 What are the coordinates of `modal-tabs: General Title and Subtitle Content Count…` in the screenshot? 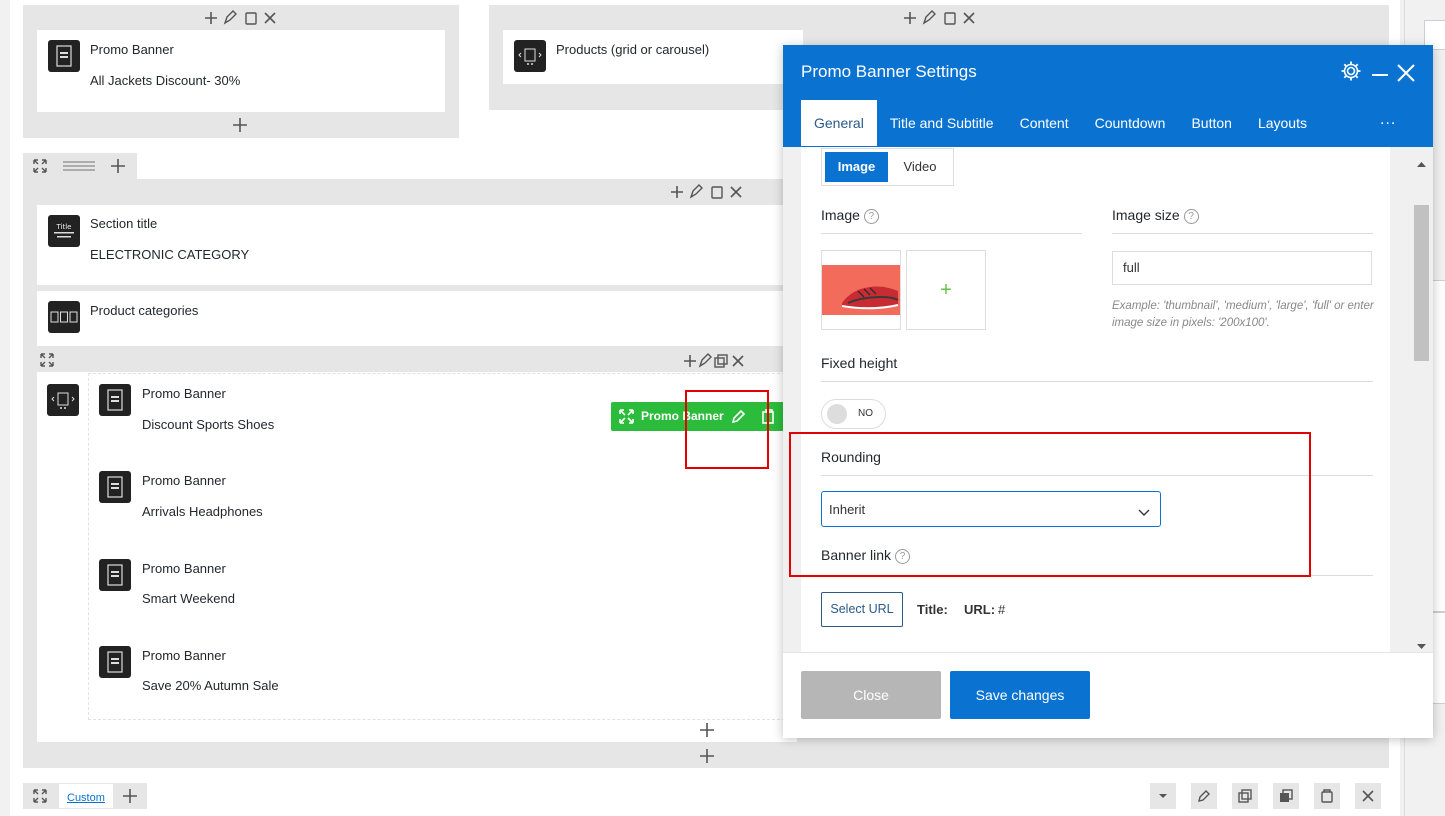 It's located at (1060, 123).